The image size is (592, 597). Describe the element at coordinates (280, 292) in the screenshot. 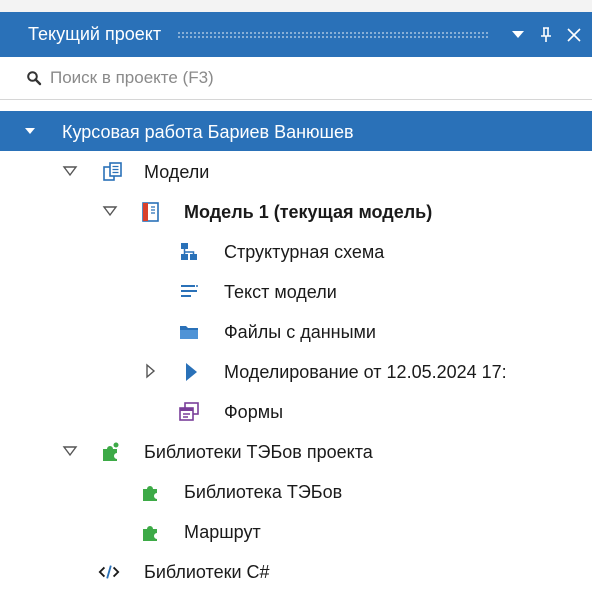

I see `tree-item-label: Текст модели` at that location.